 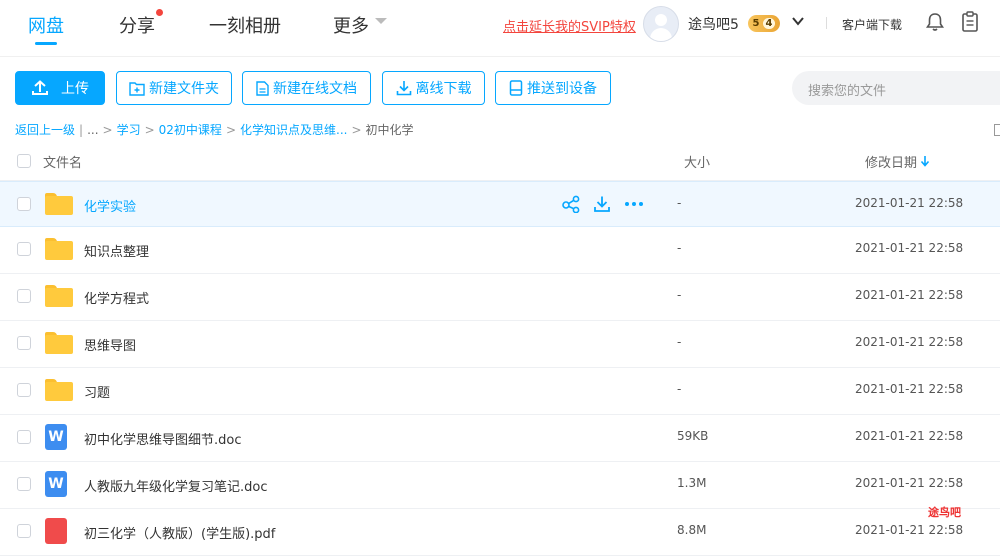 What do you see at coordinates (500, 297) in the screenshot?
I see `table-row: 化学方程式 - 2021-01-21 22:58` at bounding box center [500, 297].